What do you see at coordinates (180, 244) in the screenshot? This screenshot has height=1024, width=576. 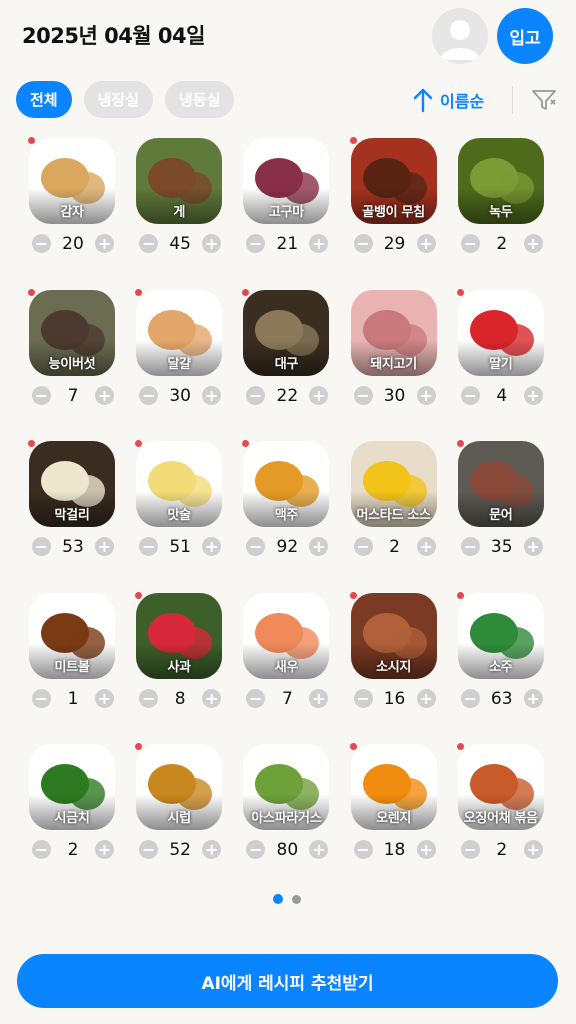 I see `quantity-stepper: −45 +` at bounding box center [180, 244].